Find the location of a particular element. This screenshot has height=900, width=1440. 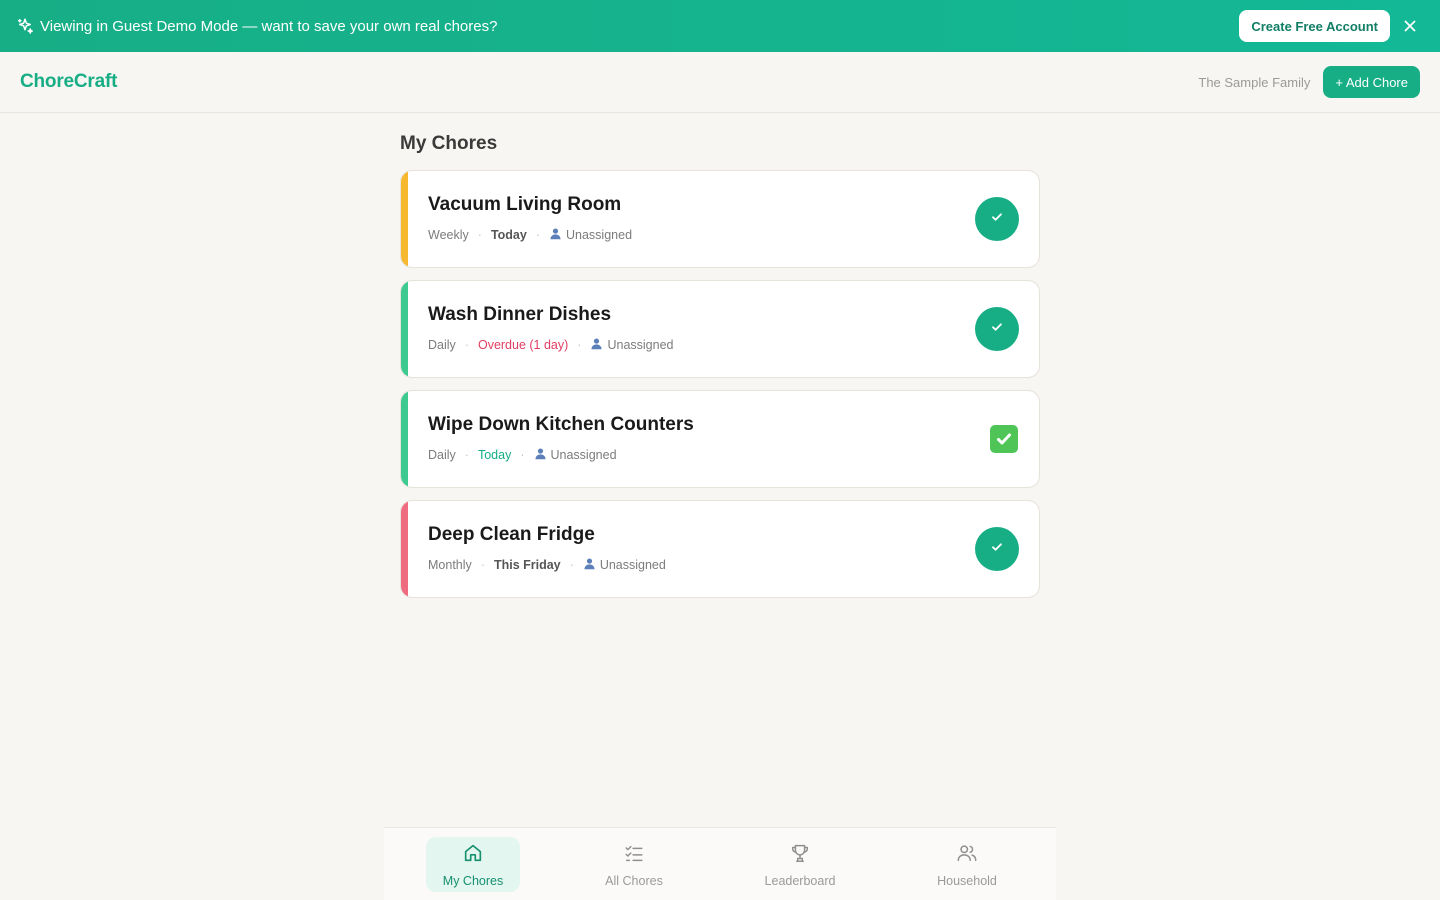

sparkle-icon is located at coordinates (25, 26).